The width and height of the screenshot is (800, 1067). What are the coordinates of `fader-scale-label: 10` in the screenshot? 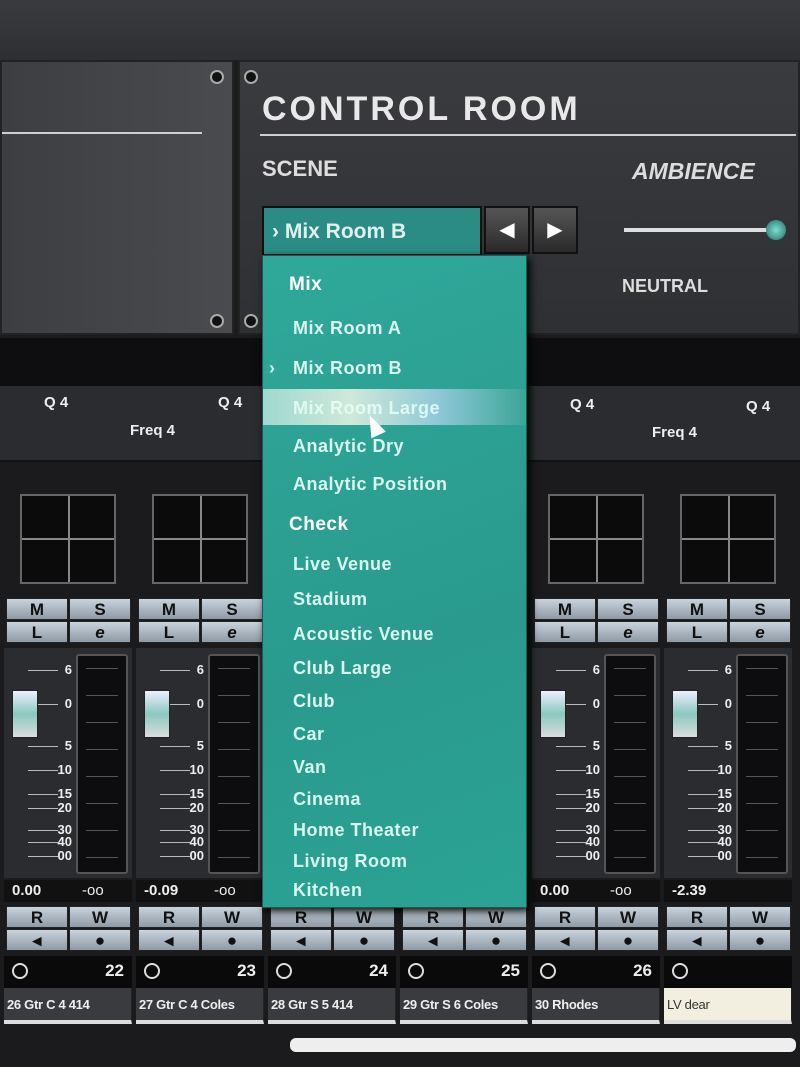 It's located at (592, 769).